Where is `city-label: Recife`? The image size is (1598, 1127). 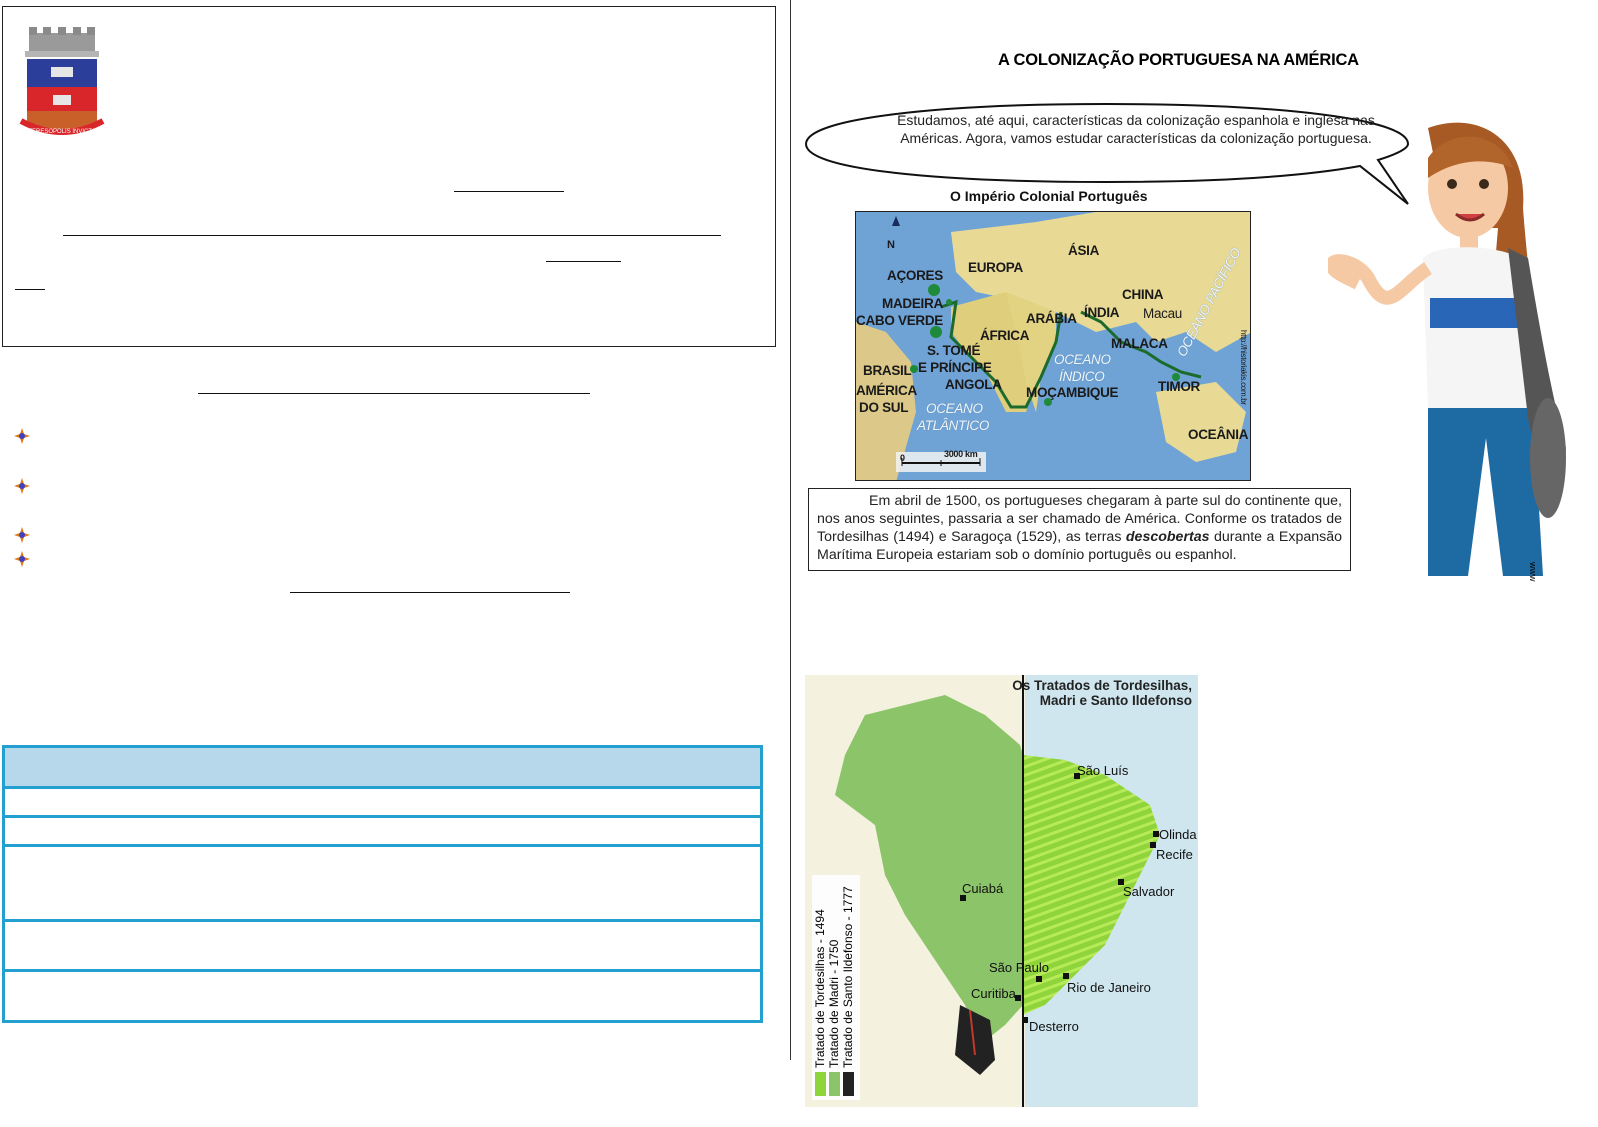
city-label: Recife is located at coordinates (1174, 854).